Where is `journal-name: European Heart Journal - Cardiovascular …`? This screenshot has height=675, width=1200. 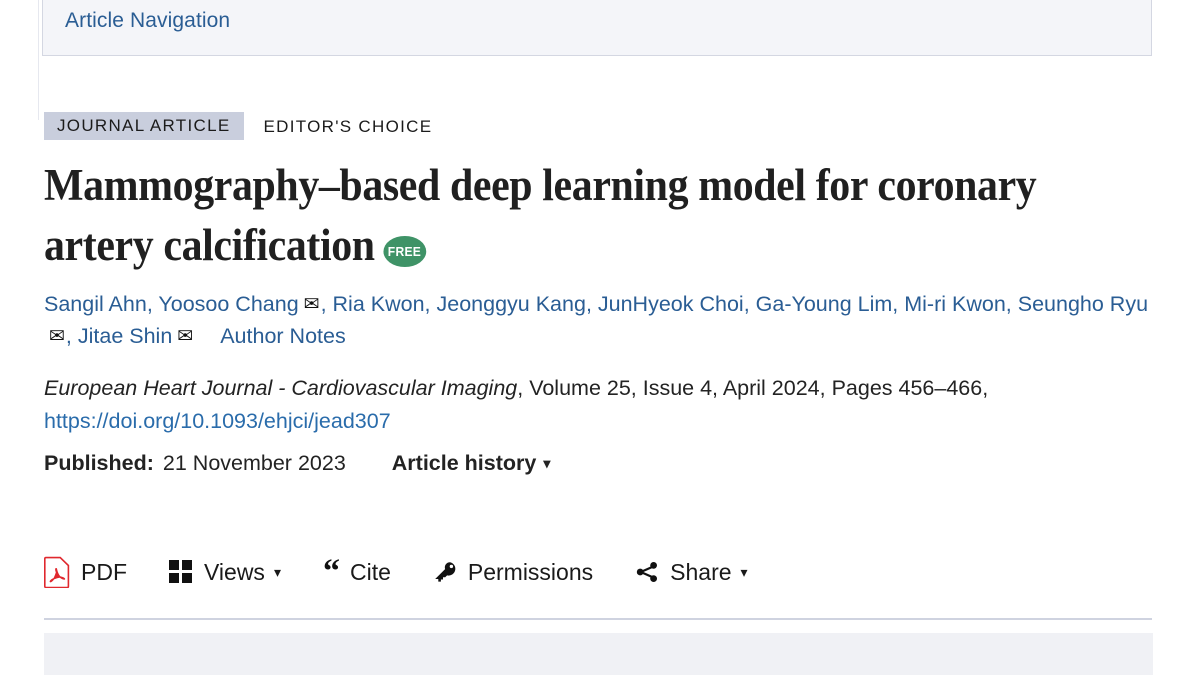 journal-name: European Heart Journal - Cardiovascular … is located at coordinates (281, 388).